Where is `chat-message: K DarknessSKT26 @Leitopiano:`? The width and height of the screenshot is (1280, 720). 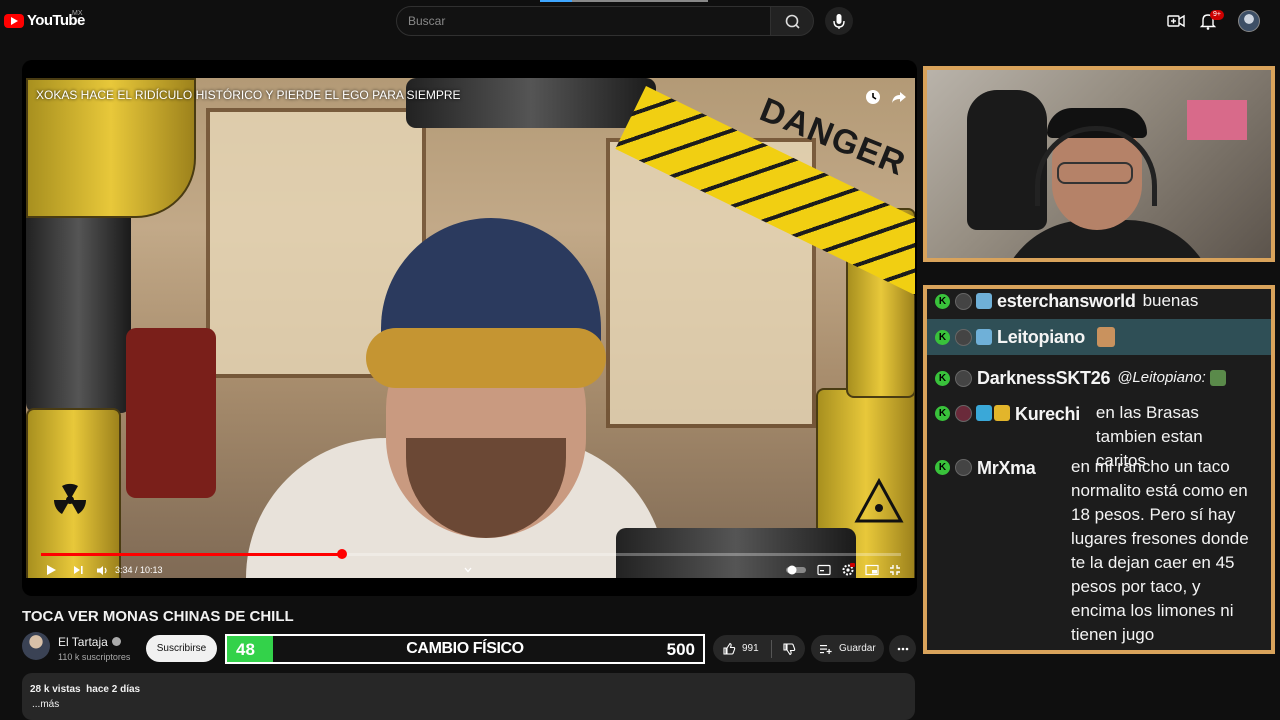 chat-message: K DarknessSKT26 @Leitopiano: is located at coordinates (1099, 378).